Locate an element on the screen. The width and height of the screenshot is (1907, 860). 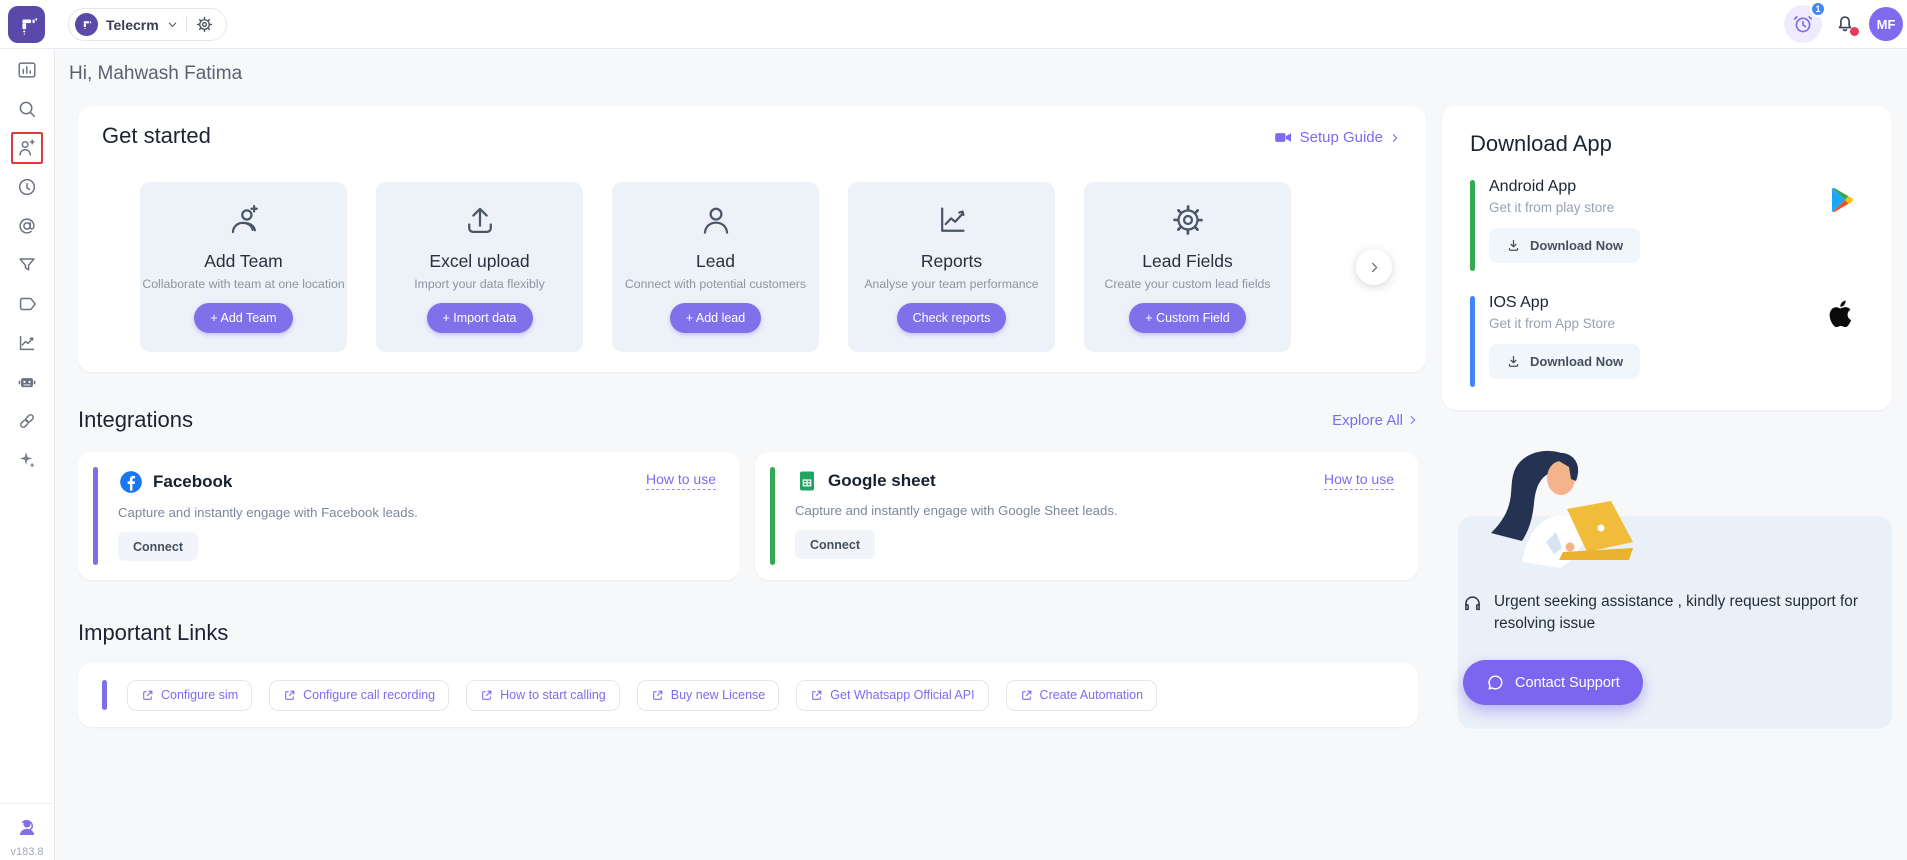
link-configure-sim: Configure sim is located at coordinates (190, 695).